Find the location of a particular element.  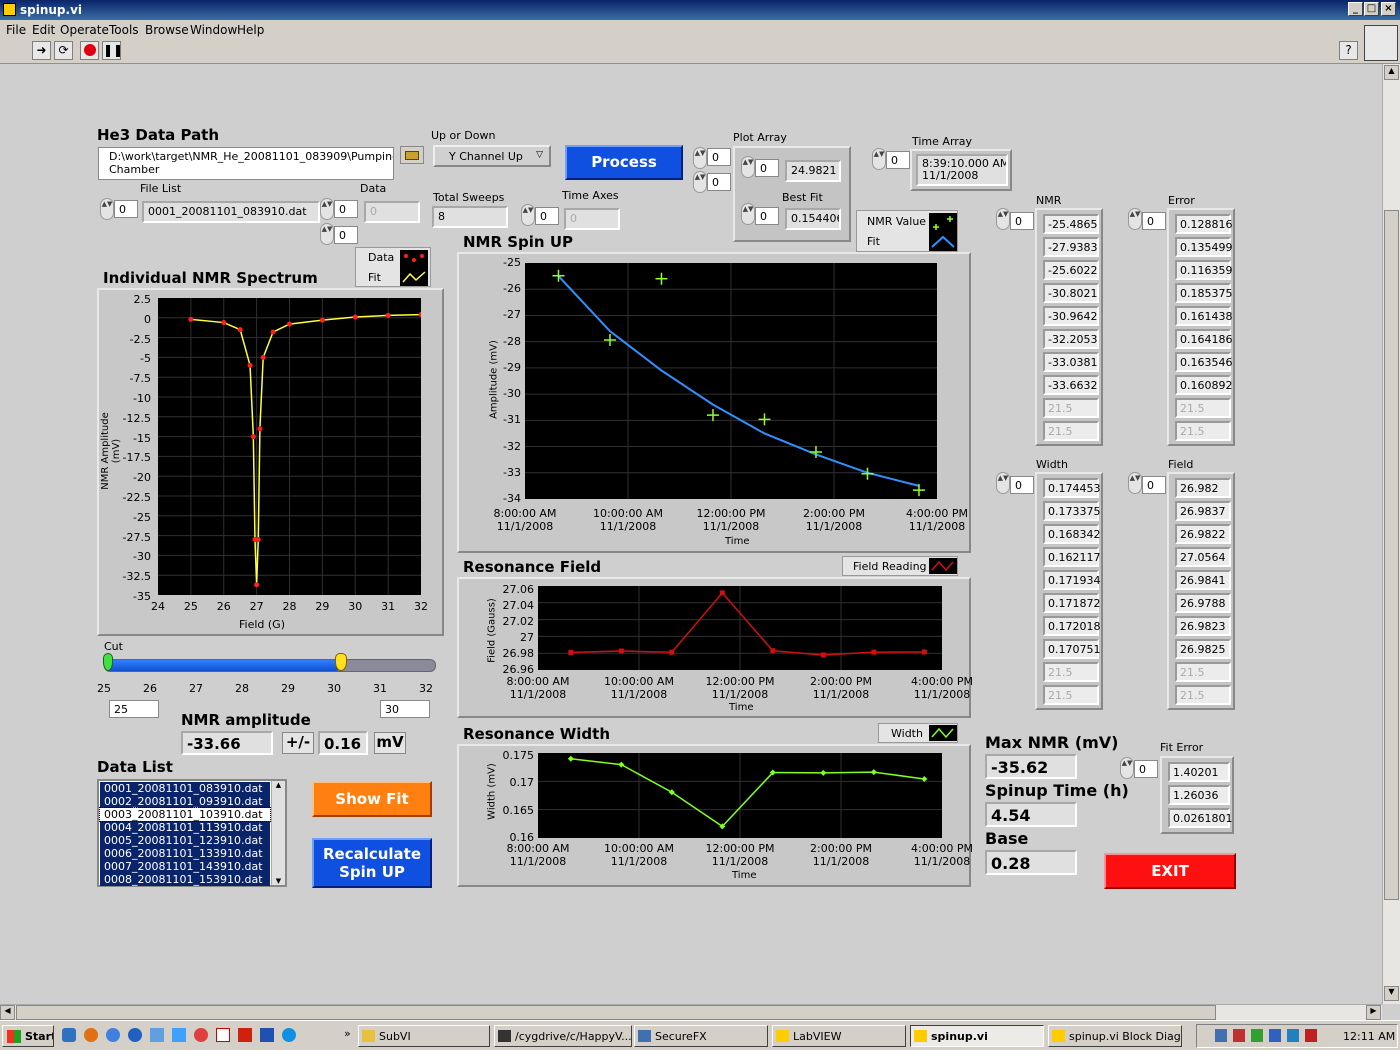

media-player-icon is located at coordinates (135, 1035).